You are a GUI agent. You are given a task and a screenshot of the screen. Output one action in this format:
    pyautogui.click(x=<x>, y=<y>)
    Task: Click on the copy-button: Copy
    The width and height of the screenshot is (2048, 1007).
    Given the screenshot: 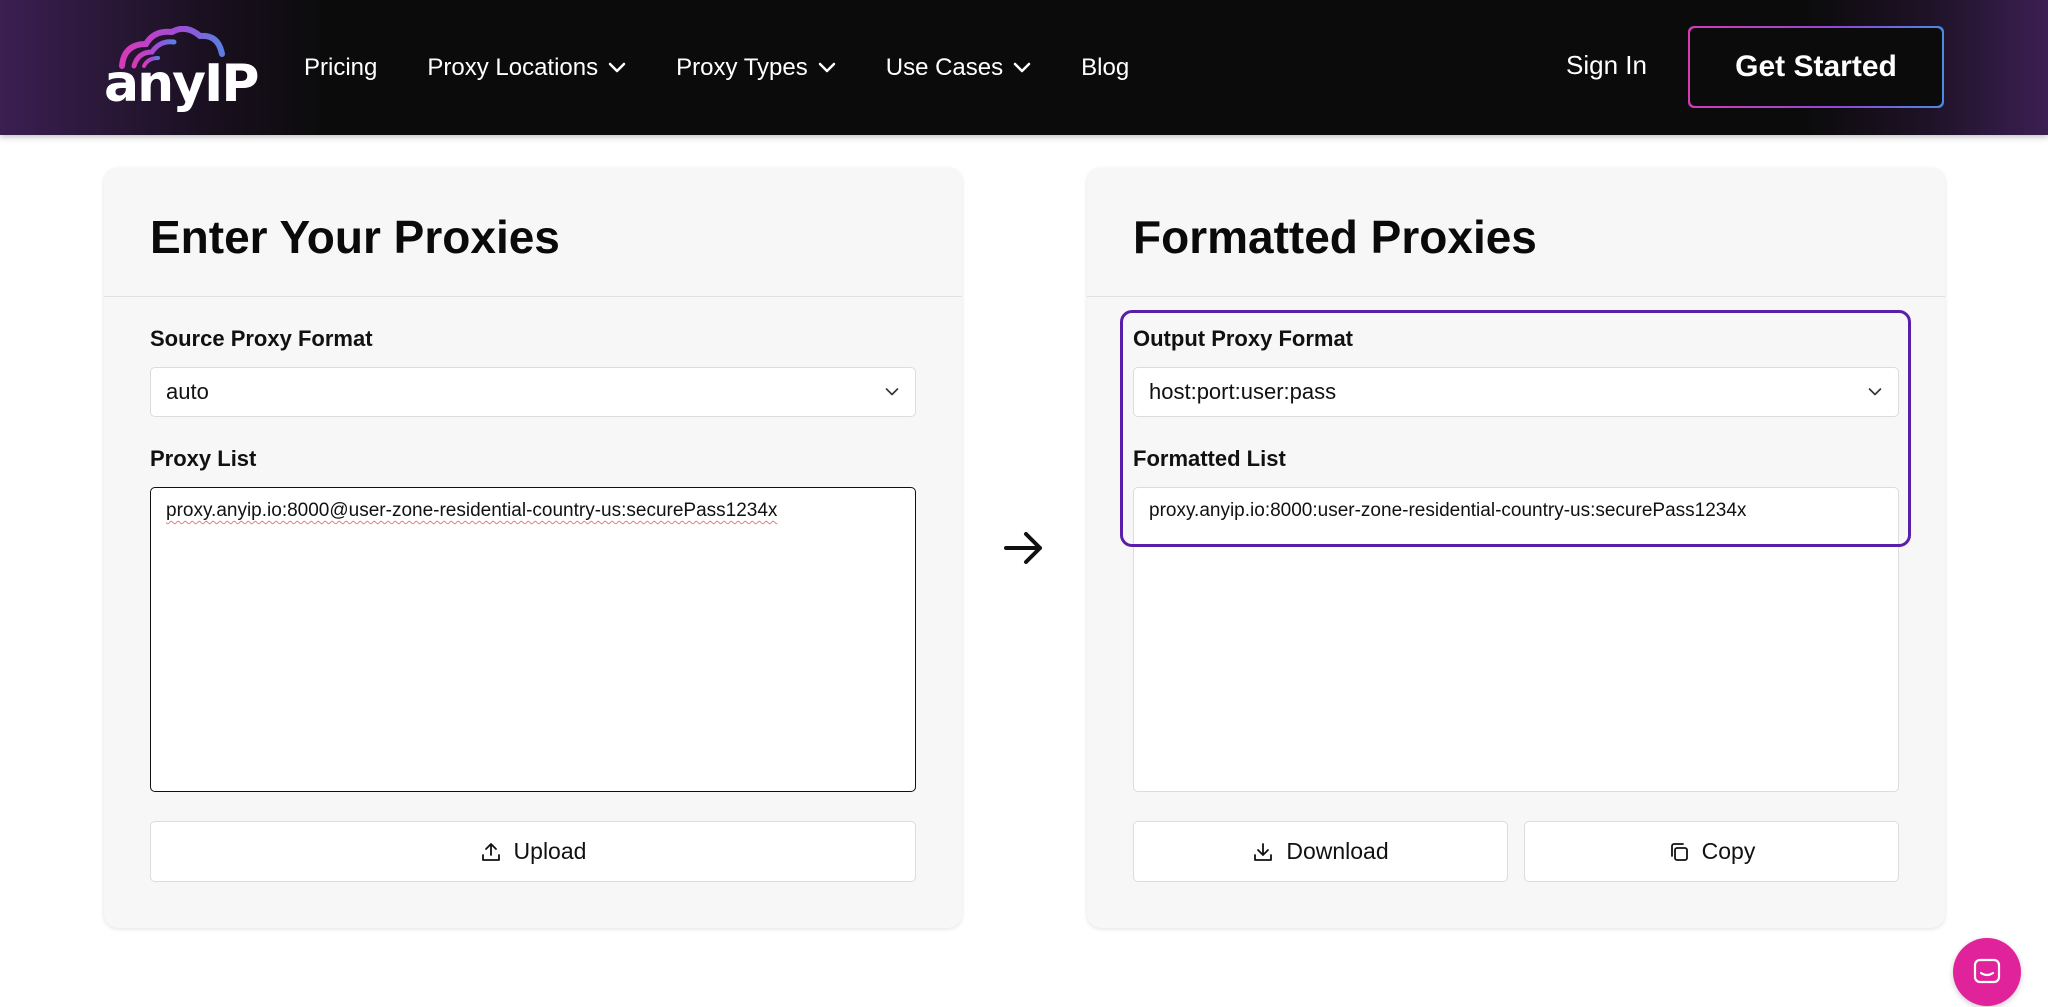 What is the action you would take?
    pyautogui.click(x=1711, y=851)
    